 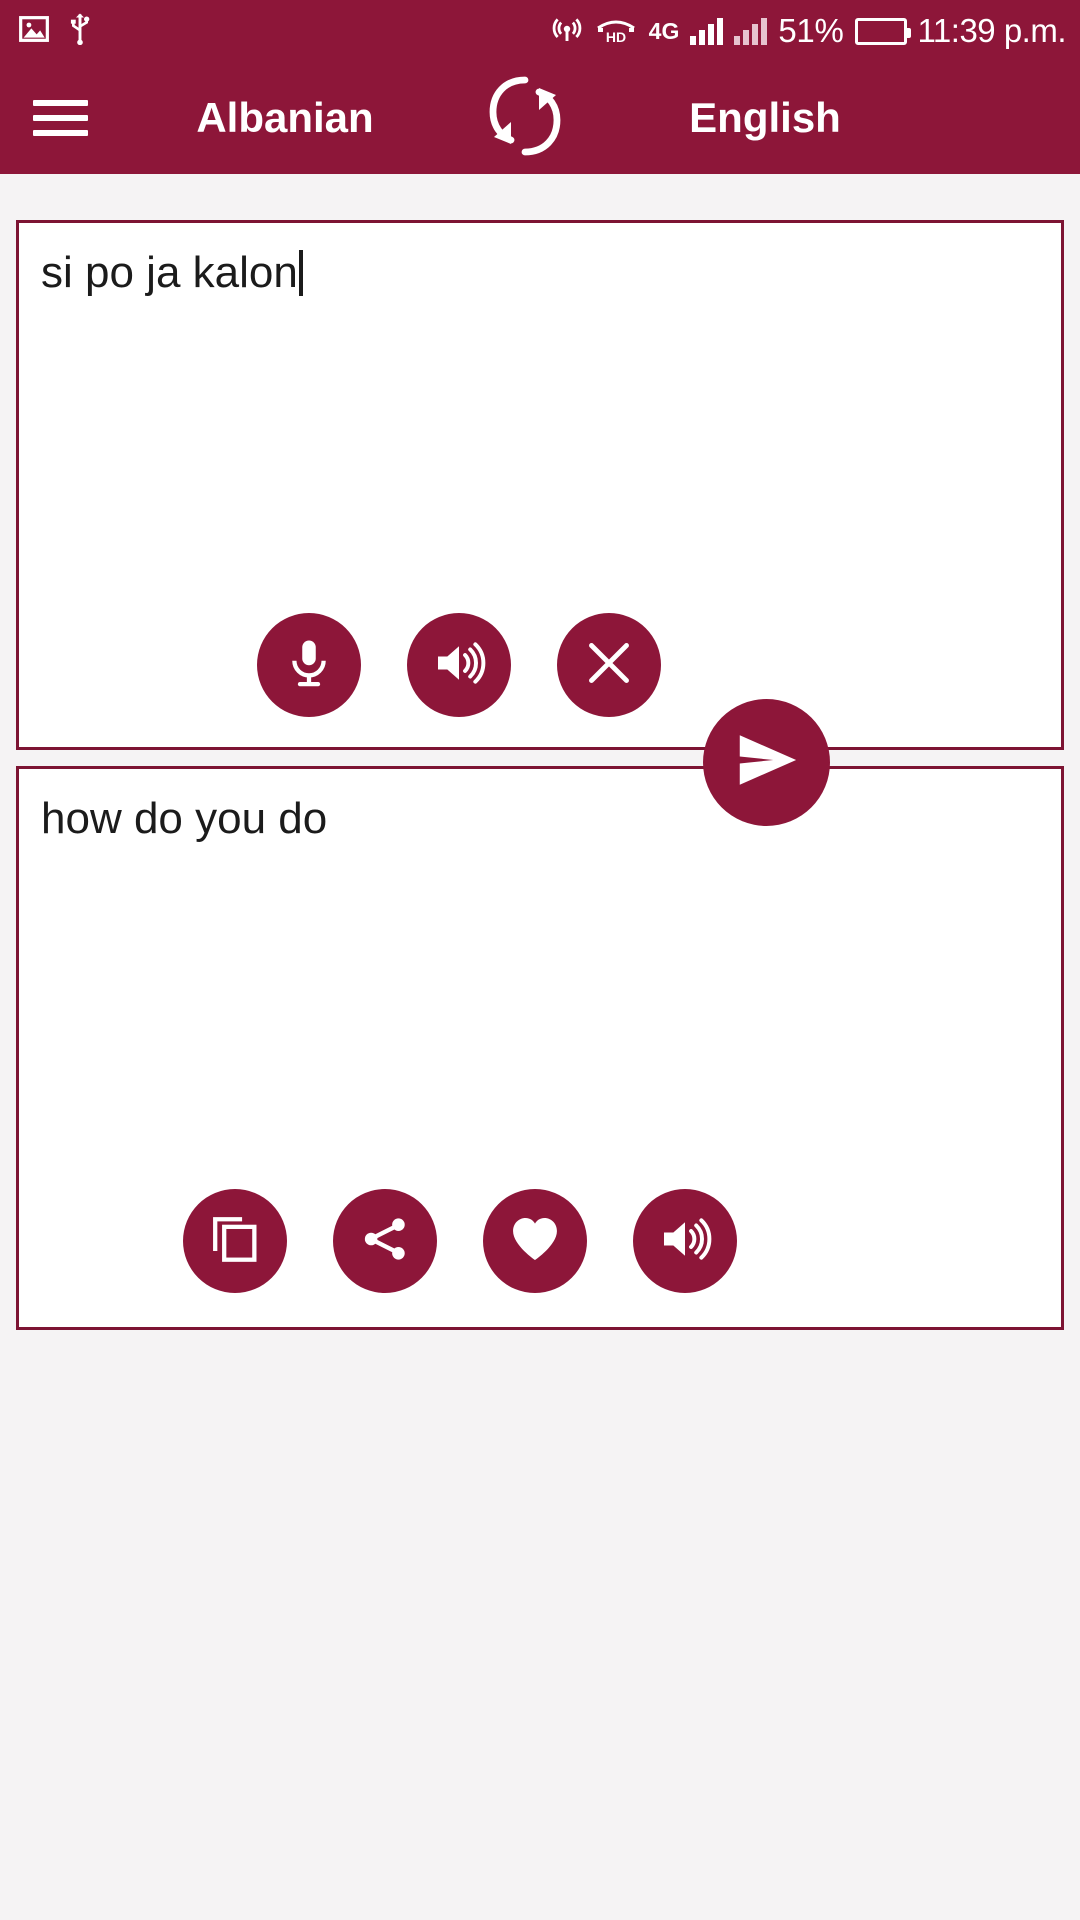 I want to click on usb-icon, so click(x=80, y=31).